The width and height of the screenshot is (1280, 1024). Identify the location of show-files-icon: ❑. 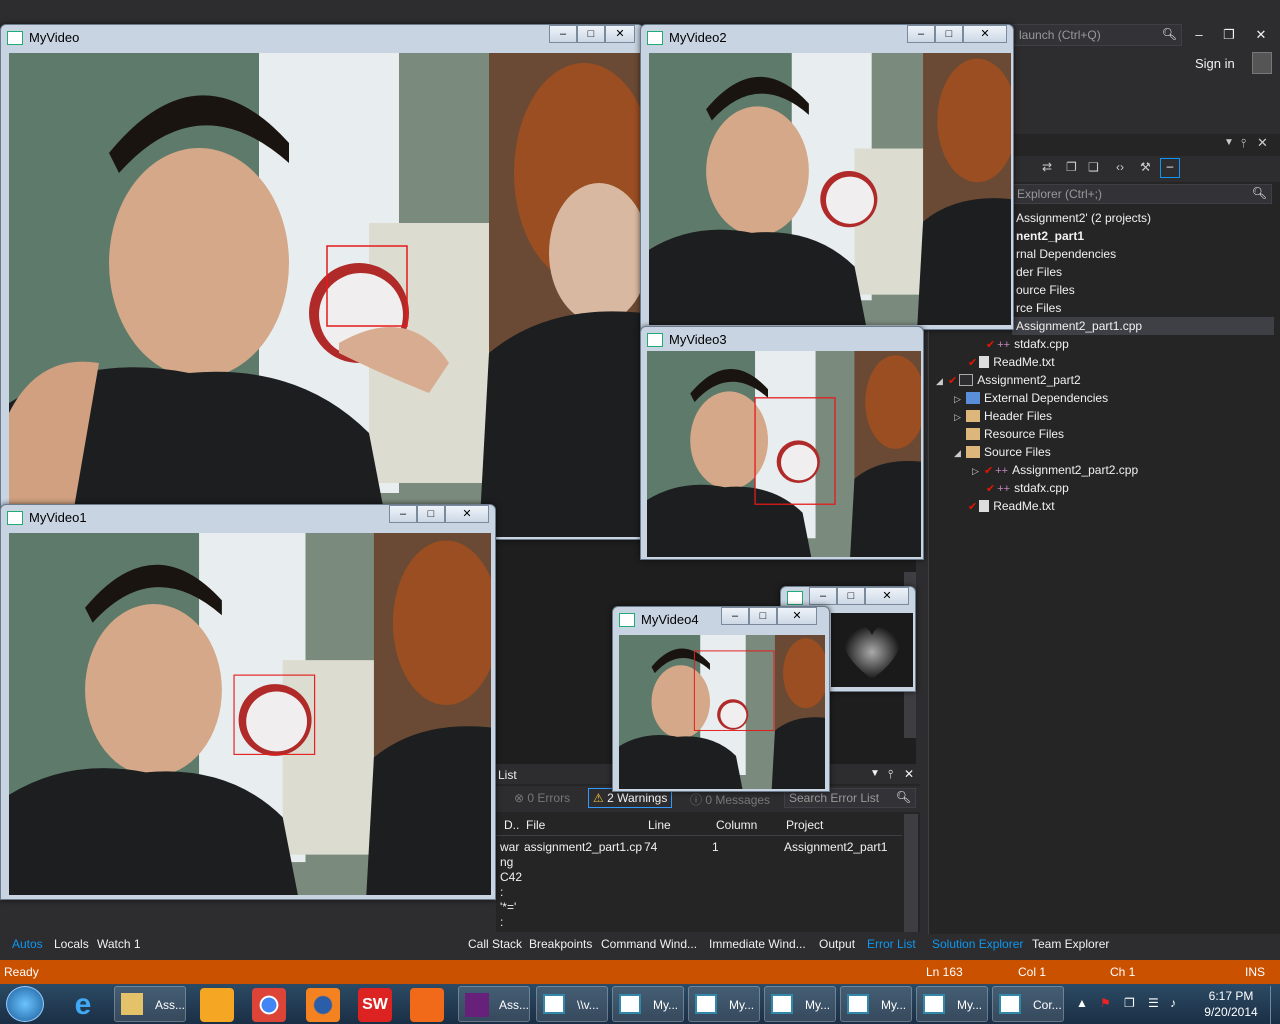
(1093, 167).